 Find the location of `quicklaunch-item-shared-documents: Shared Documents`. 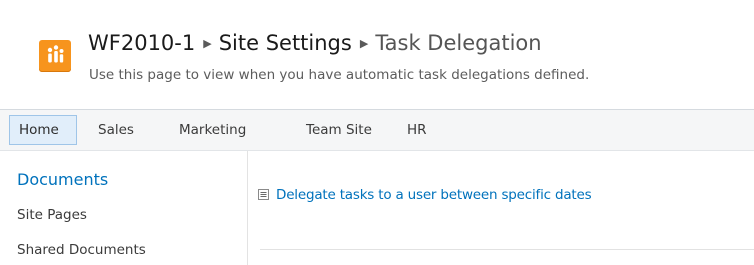

quicklaunch-item-shared-documents: Shared Documents is located at coordinates (81, 250).